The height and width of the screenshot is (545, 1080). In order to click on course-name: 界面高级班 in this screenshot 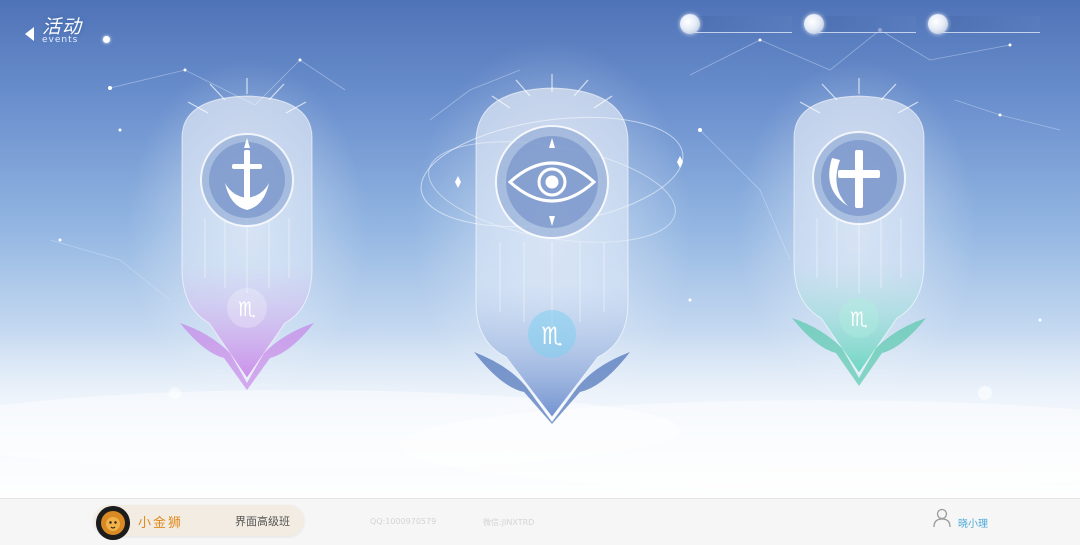, I will do `click(262, 521)`.